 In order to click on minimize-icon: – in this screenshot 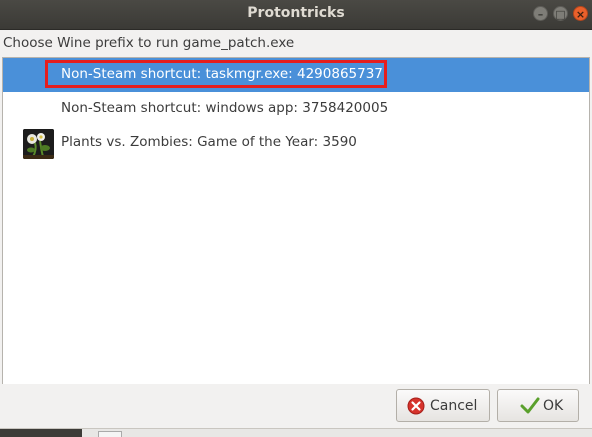, I will do `click(540, 14)`.